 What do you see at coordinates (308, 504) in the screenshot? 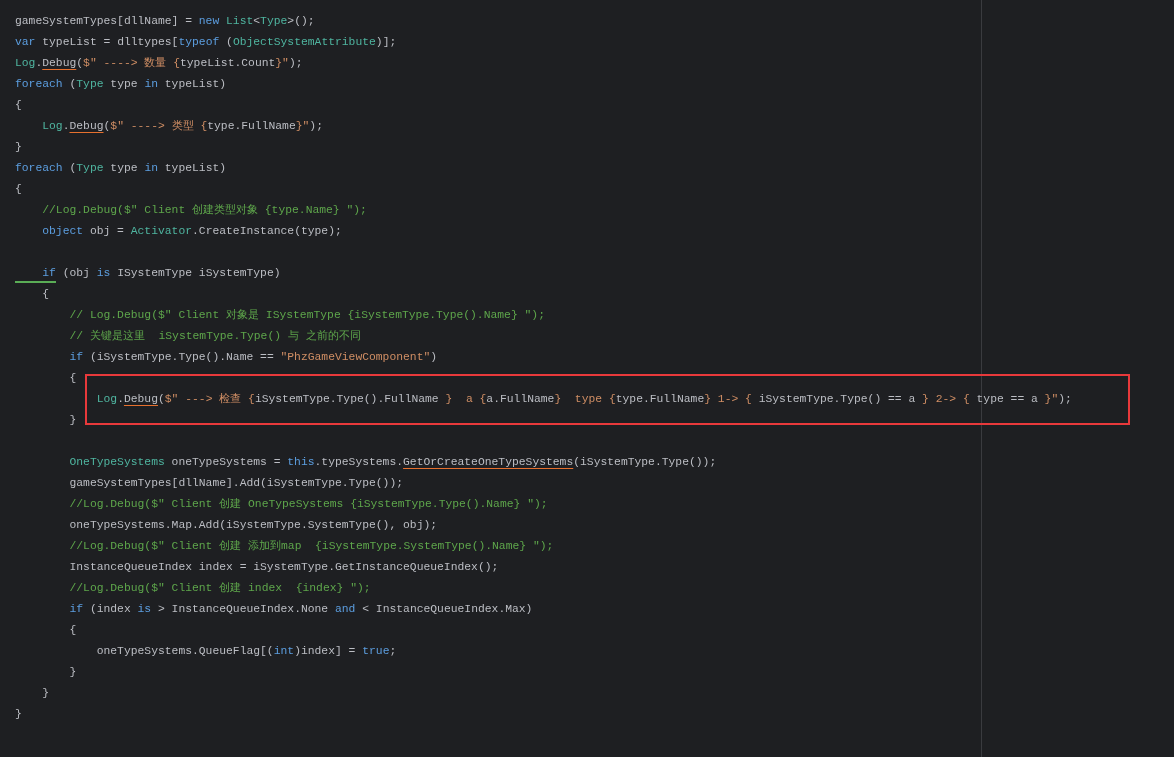
I see `code-line: //Log.Debug($" Client 创建 OneTypeSystems {iSystemType.Type().Name} ");` at bounding box center [308, 504].